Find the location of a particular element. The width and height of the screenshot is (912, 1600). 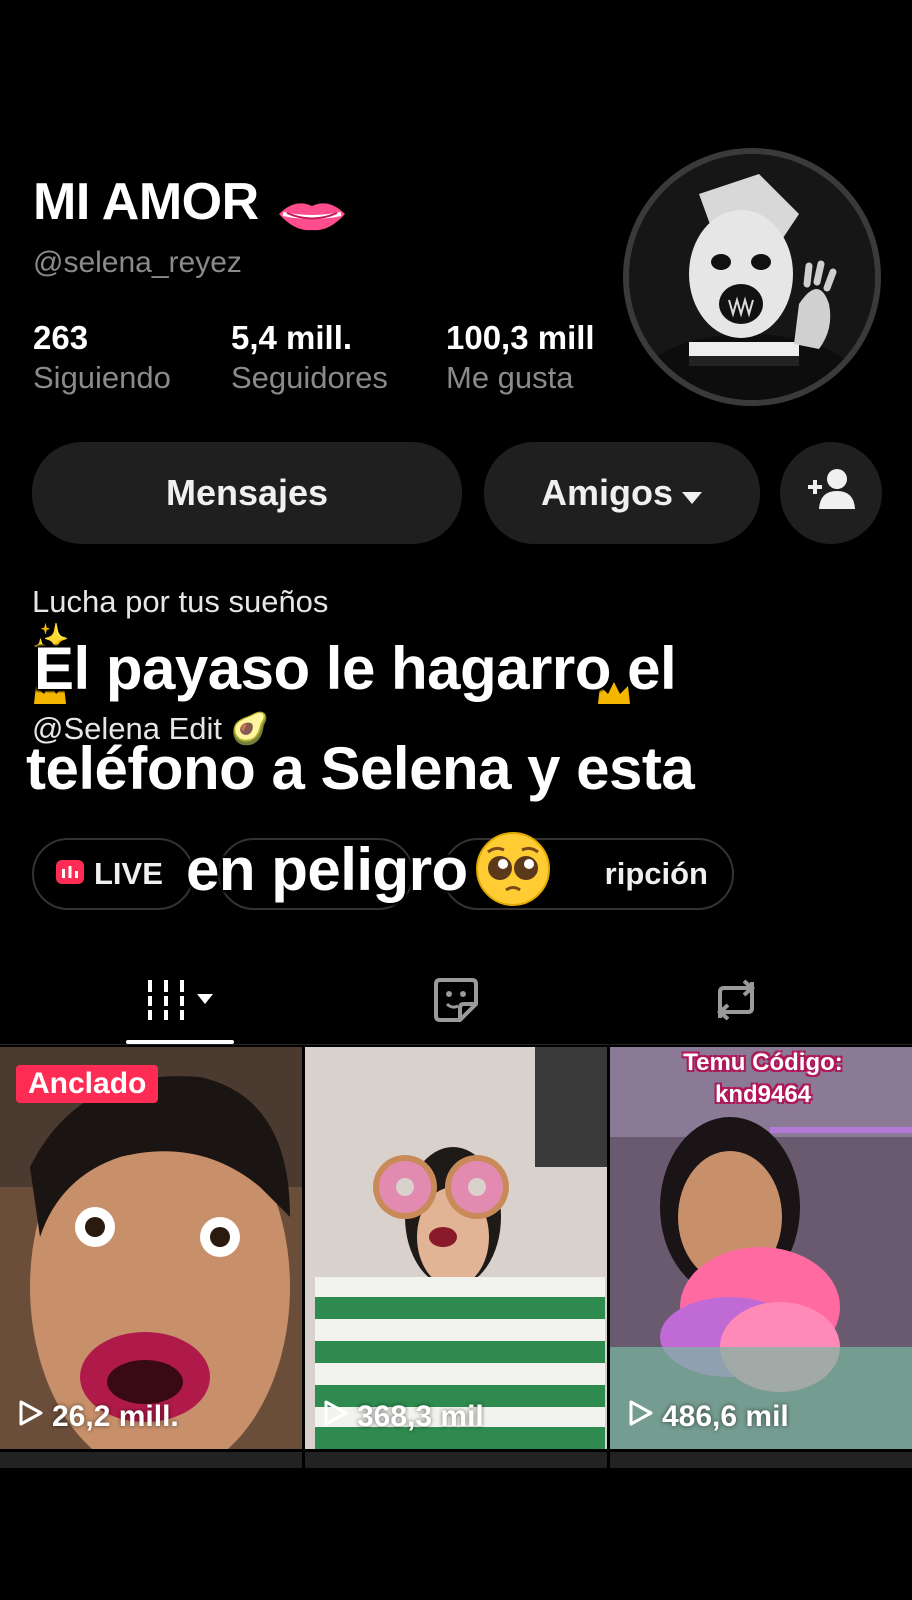

view-count: 26,2 mill. is located at coordinates (98, 1417).